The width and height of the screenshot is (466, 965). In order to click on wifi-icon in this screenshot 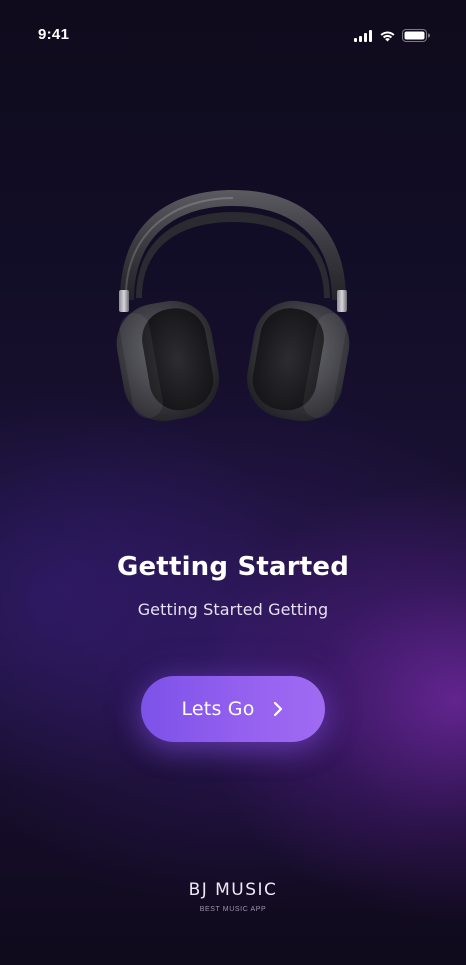, I will do `click(387, 38)`.